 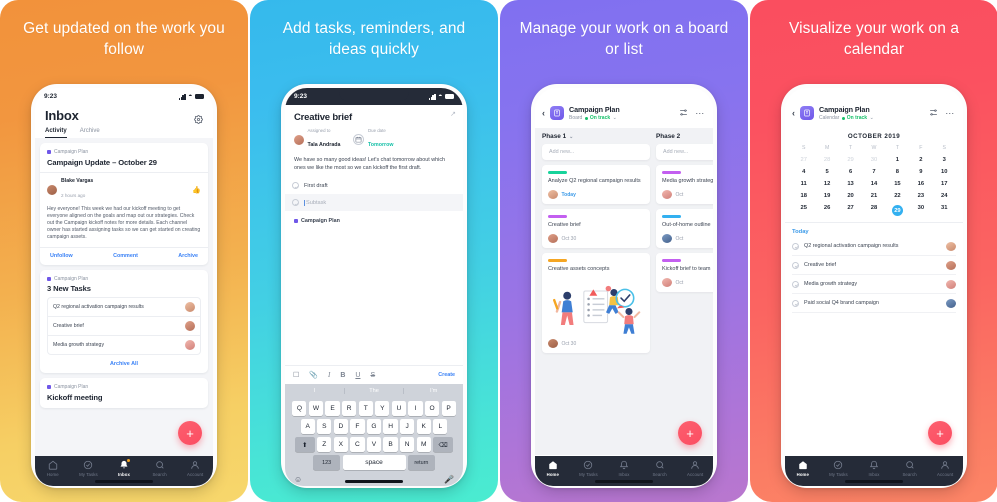 What do you see at coordinates (826, 210) in the screenshot?
I see `calendar-day: 26` at bounding box center [826, 210].